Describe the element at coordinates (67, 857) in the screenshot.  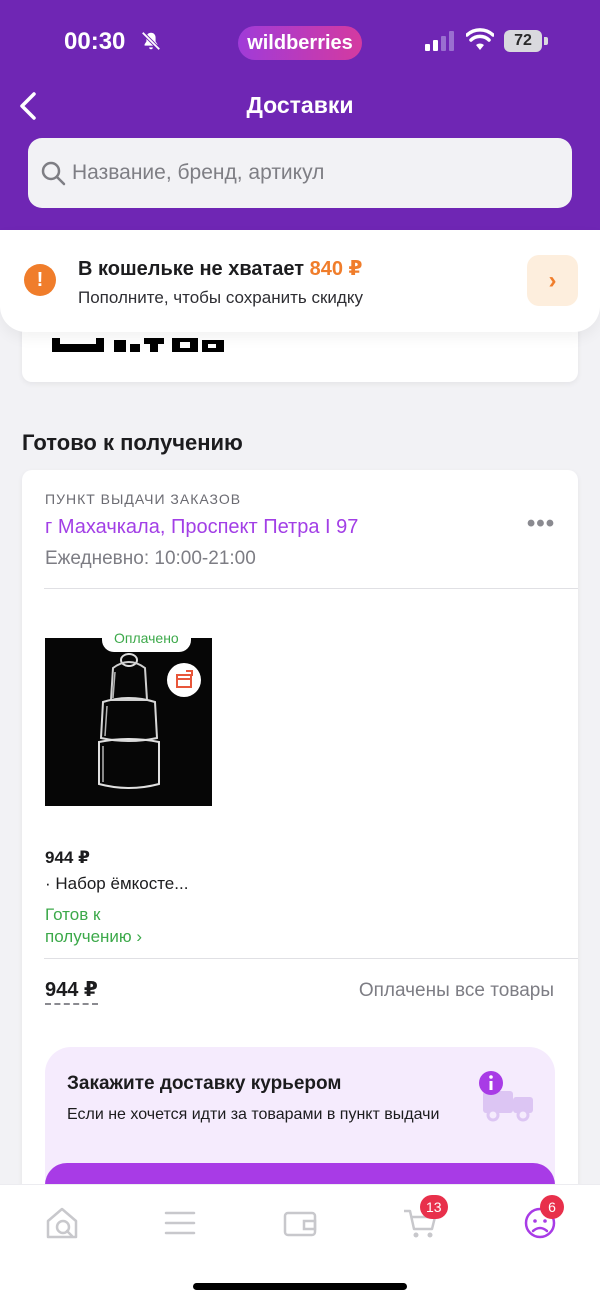
I see `item-price: 944 ₽` at that location.